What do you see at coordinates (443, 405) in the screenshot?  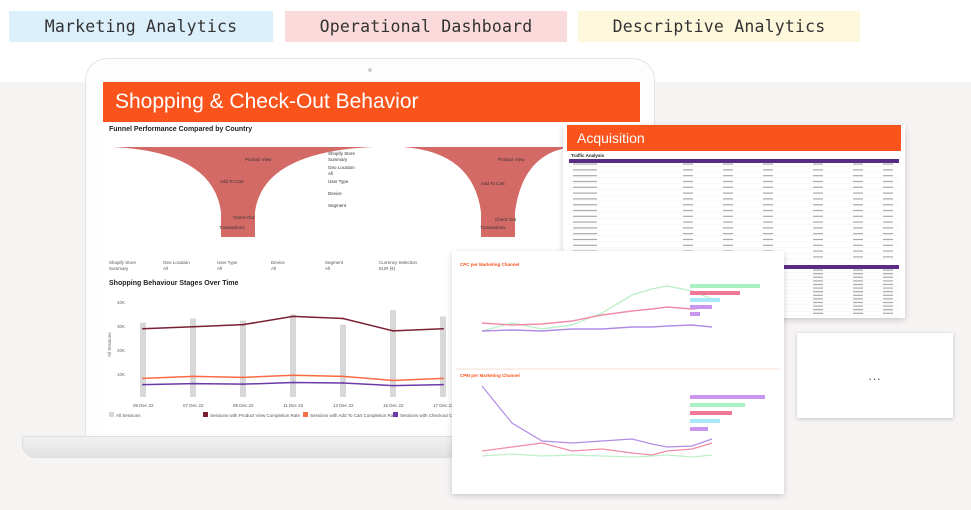 I see `x-tick-label: 17 Dec 22` at bounding box center [443, 405].